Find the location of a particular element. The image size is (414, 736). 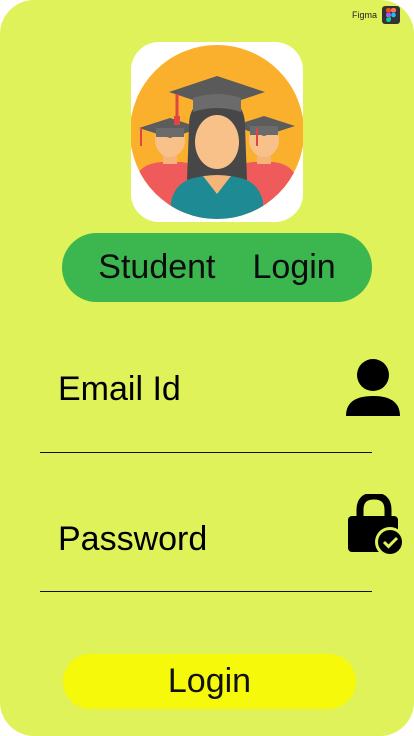

figma-label: Figma is located at coordinates (364, 15).